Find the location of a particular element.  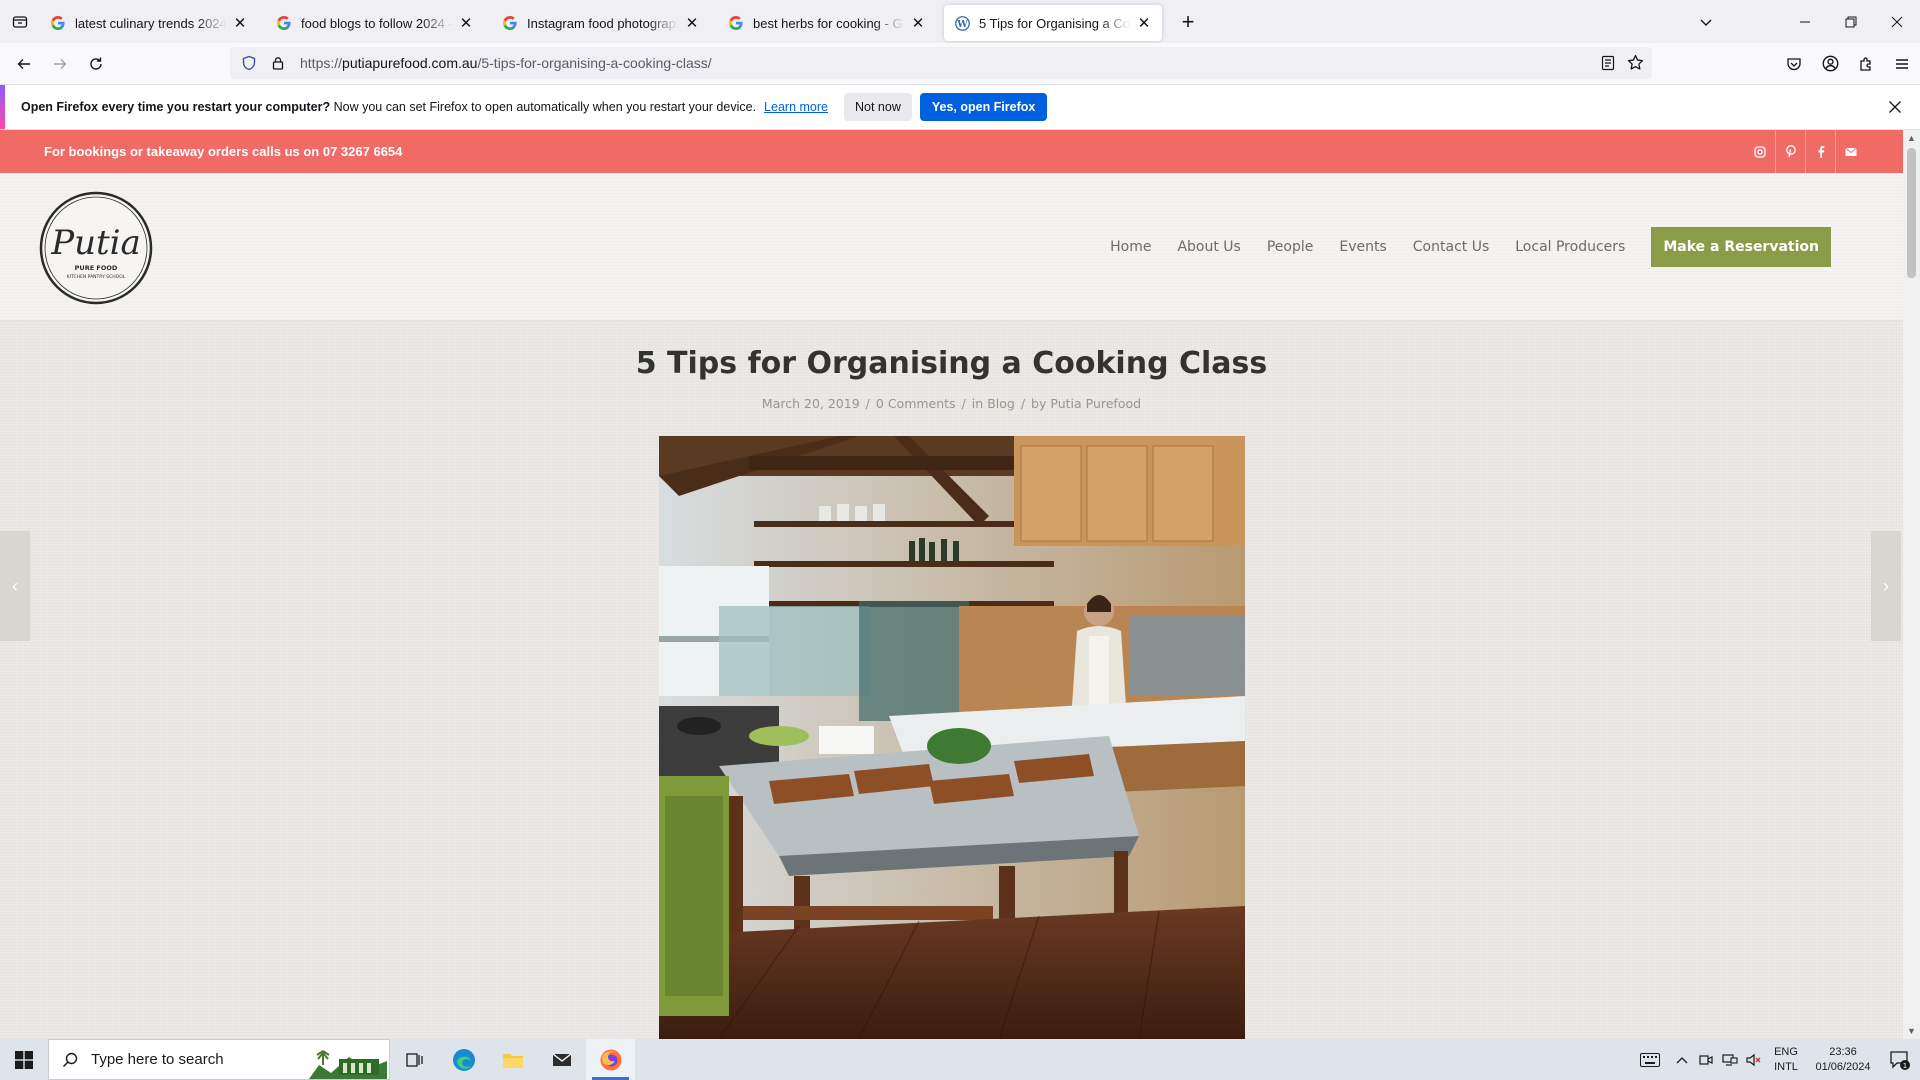

minimize-icon is located at coordinates (1805, 21).